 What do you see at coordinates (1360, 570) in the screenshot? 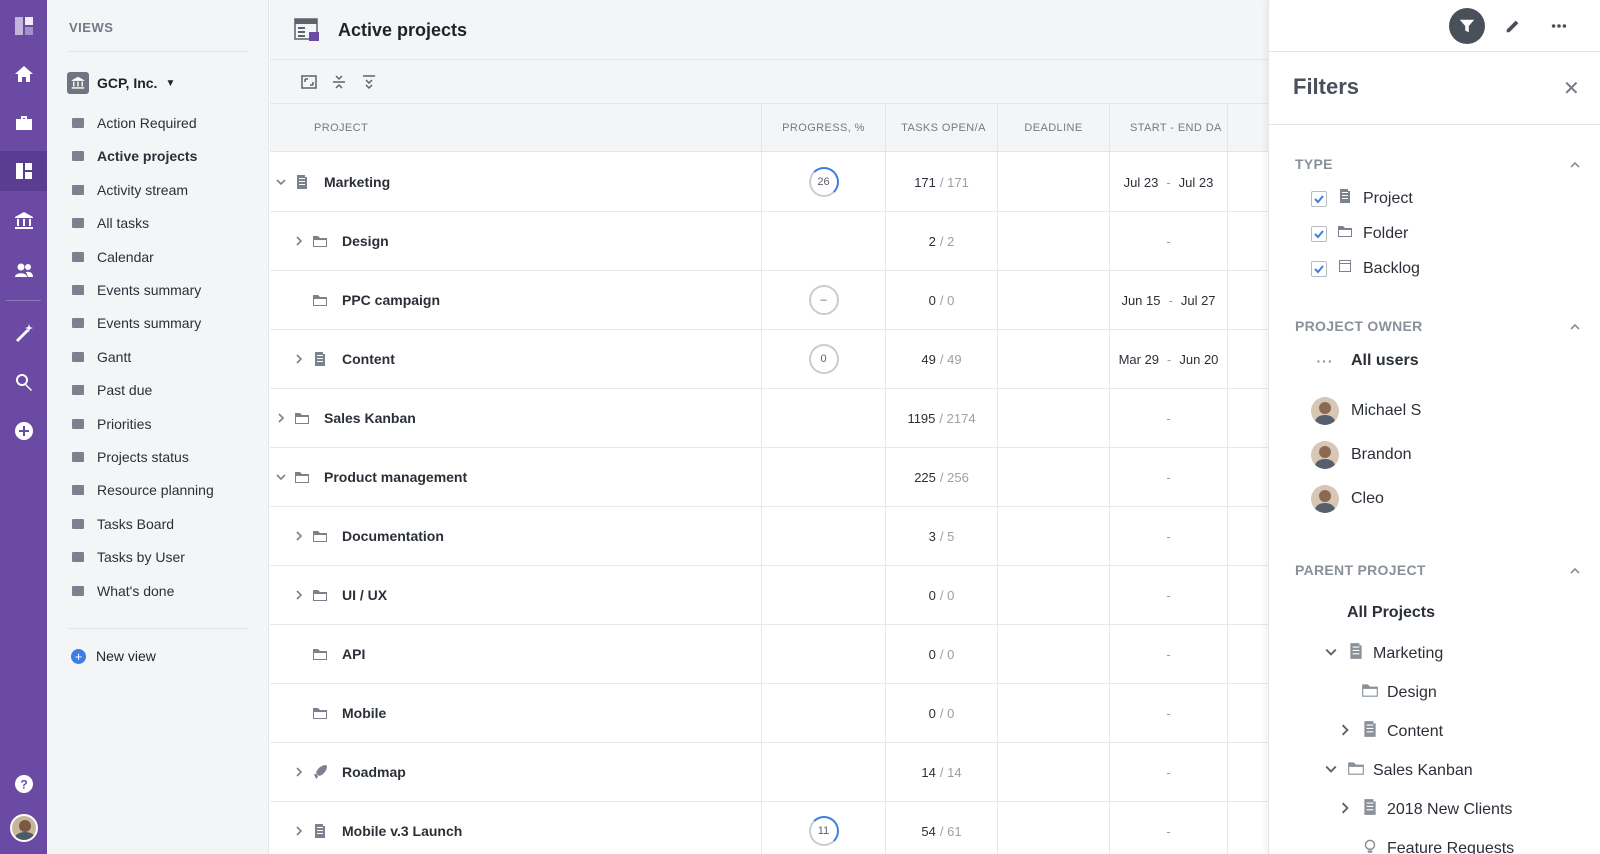
I see `parent-section-title: PARENT PROJECT` at bounding box center [1360, 570].